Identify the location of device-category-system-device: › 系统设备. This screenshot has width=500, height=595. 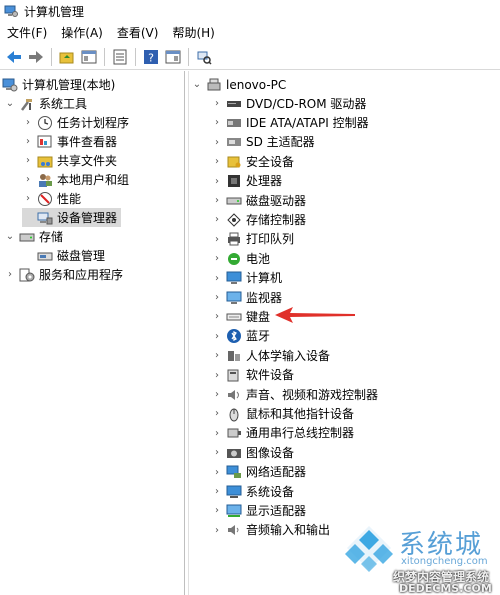
(252, 491).